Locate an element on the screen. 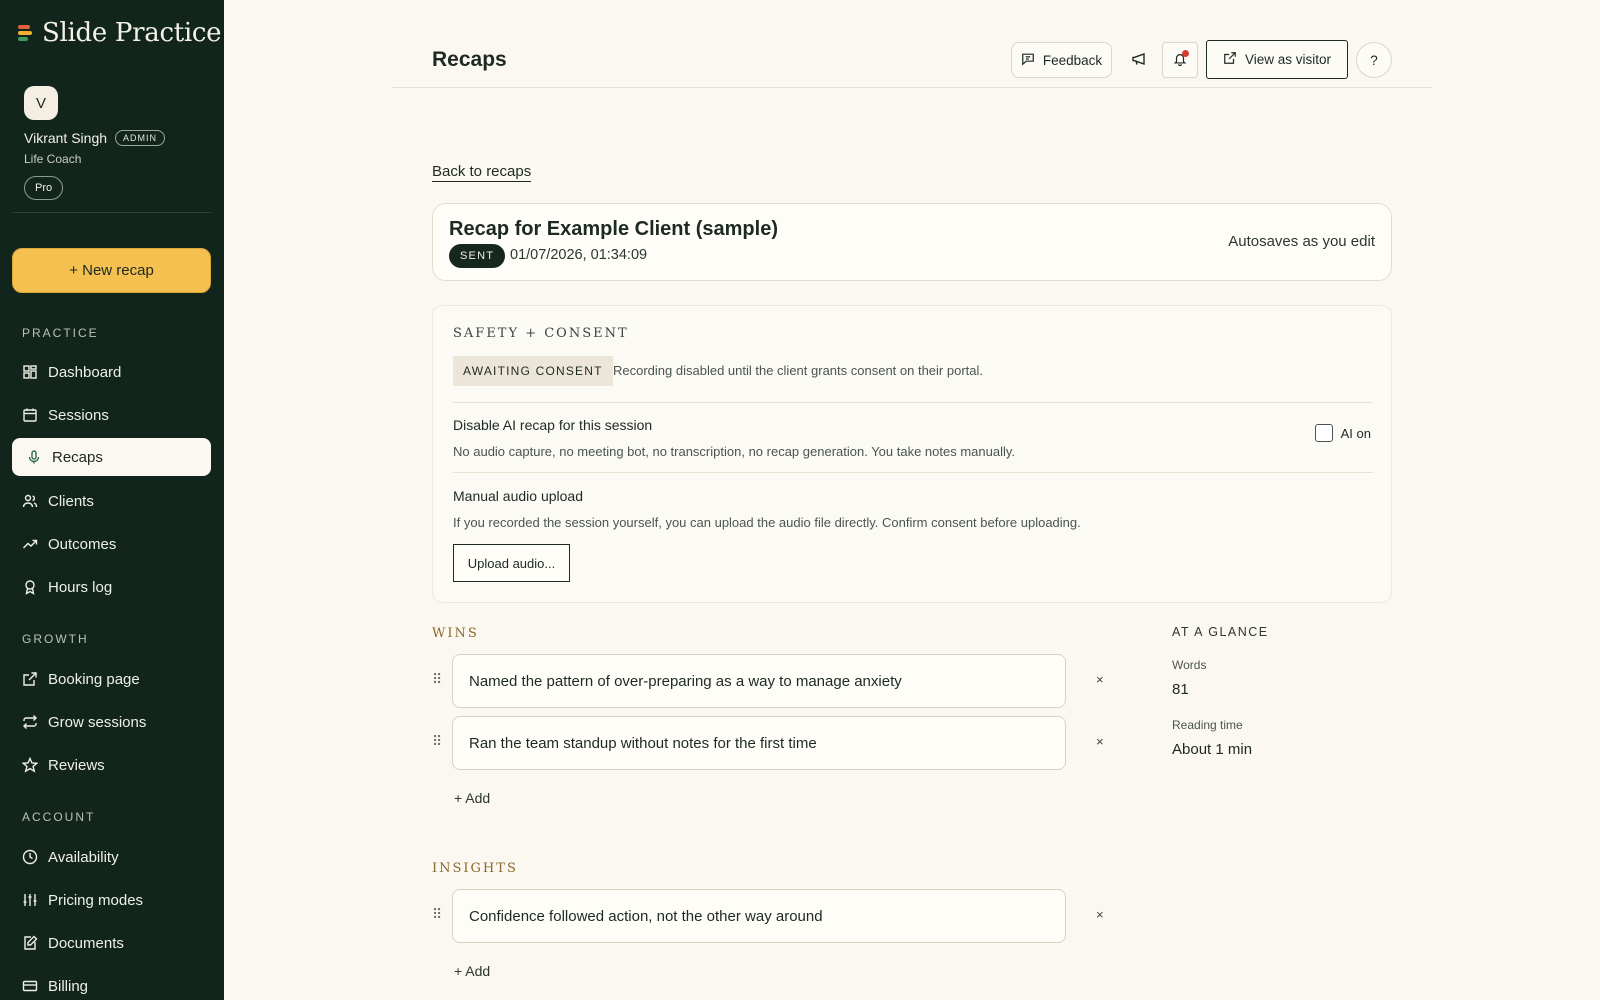  sidebar-item-label: Reviews is located at coordinates (76, 765).